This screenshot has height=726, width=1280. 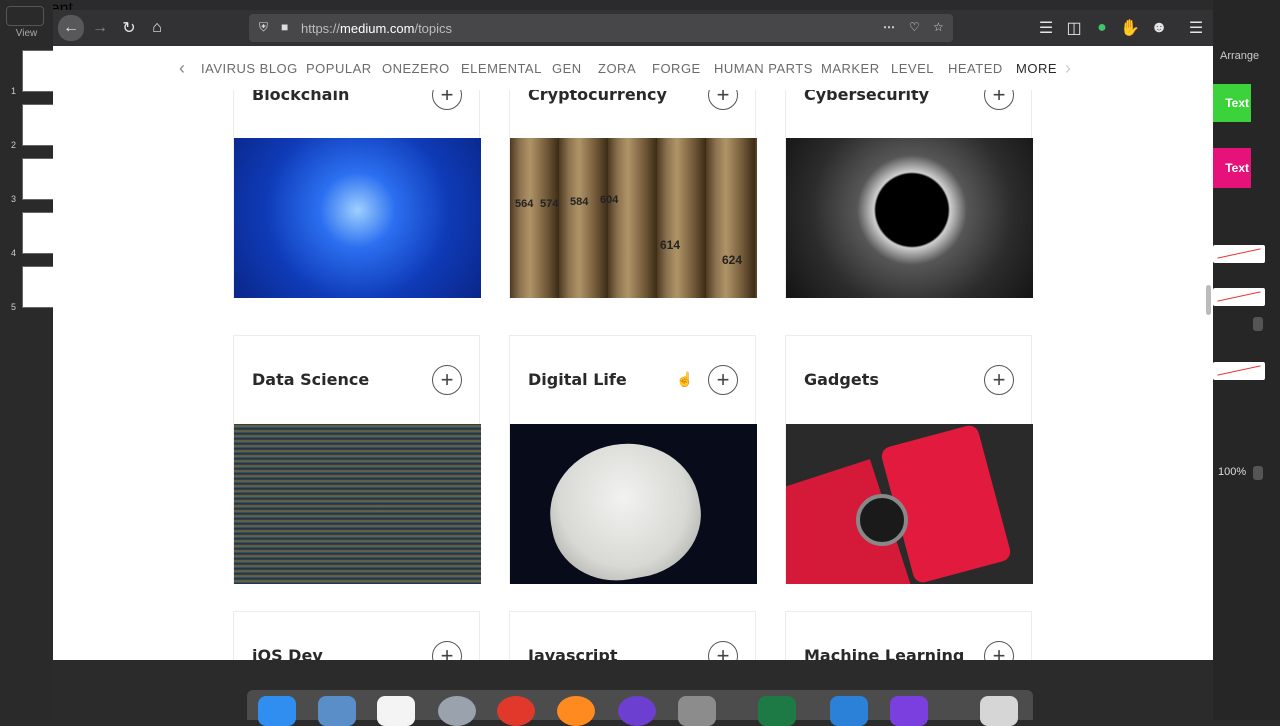 I want to click on more-icon: ⋯, so click(x=889, y=27).